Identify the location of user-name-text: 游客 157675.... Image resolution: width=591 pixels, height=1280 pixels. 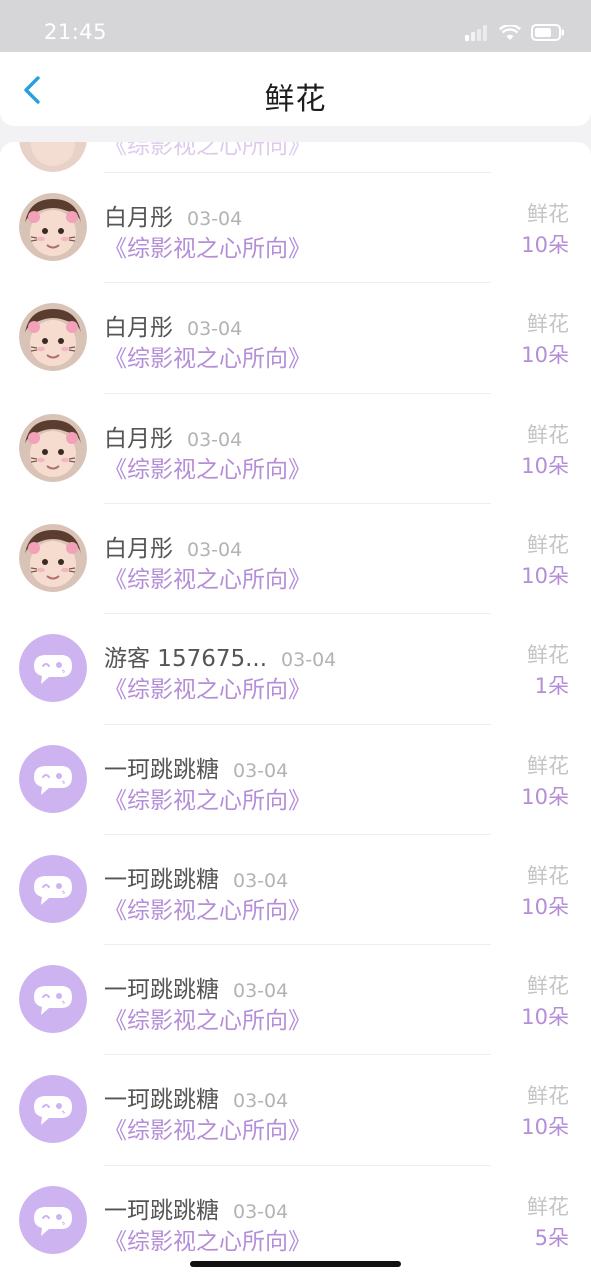
(186, 659).